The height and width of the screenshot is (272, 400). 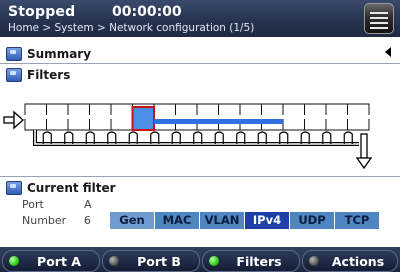 I want to click on actions-label: Actions, so click(x=358, y=261).